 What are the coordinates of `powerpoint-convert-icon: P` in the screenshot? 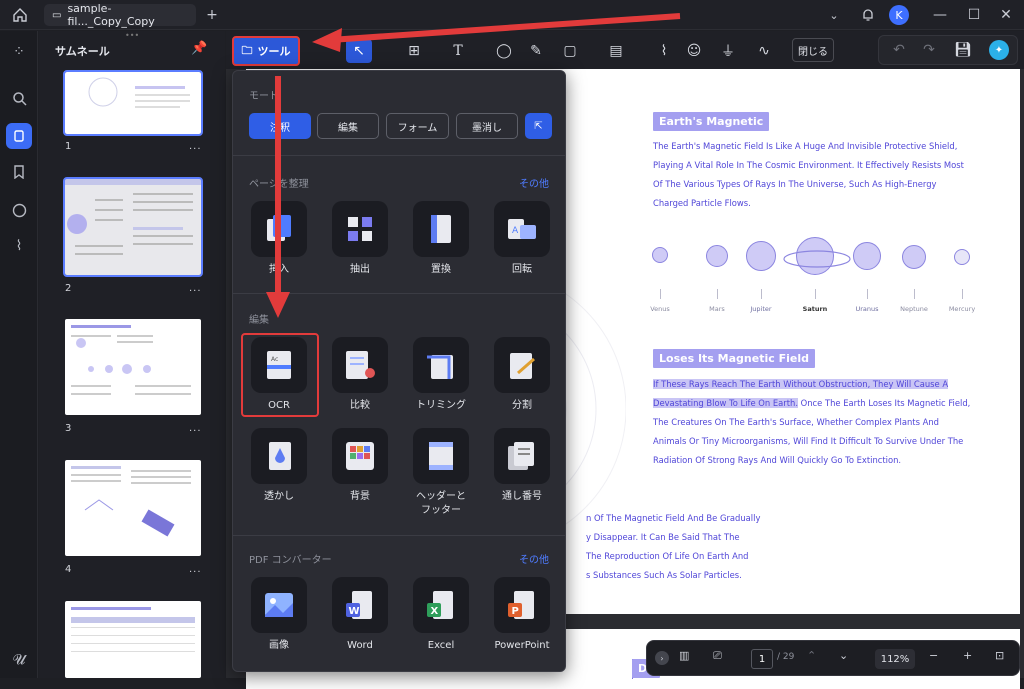 It's located at (522, 605).